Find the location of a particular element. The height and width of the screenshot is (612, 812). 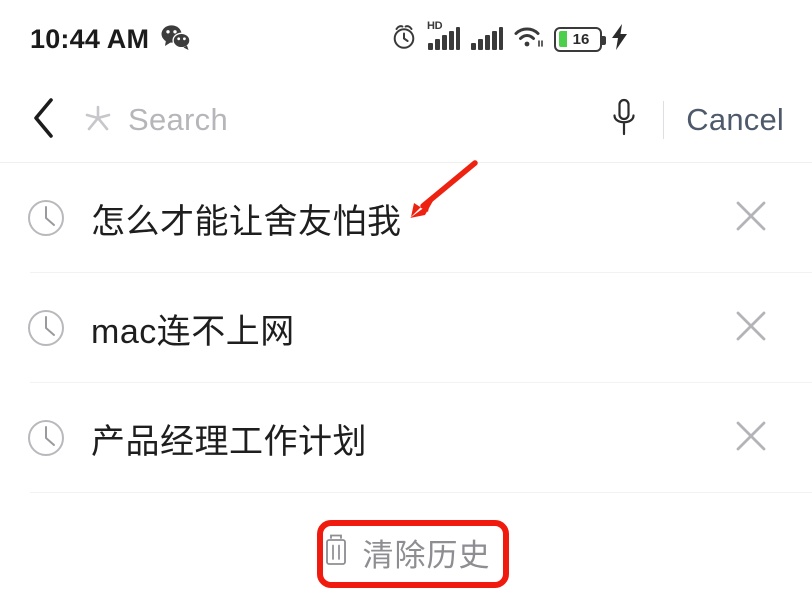

battery-icon: 16 is located at coordinates (580, 39).